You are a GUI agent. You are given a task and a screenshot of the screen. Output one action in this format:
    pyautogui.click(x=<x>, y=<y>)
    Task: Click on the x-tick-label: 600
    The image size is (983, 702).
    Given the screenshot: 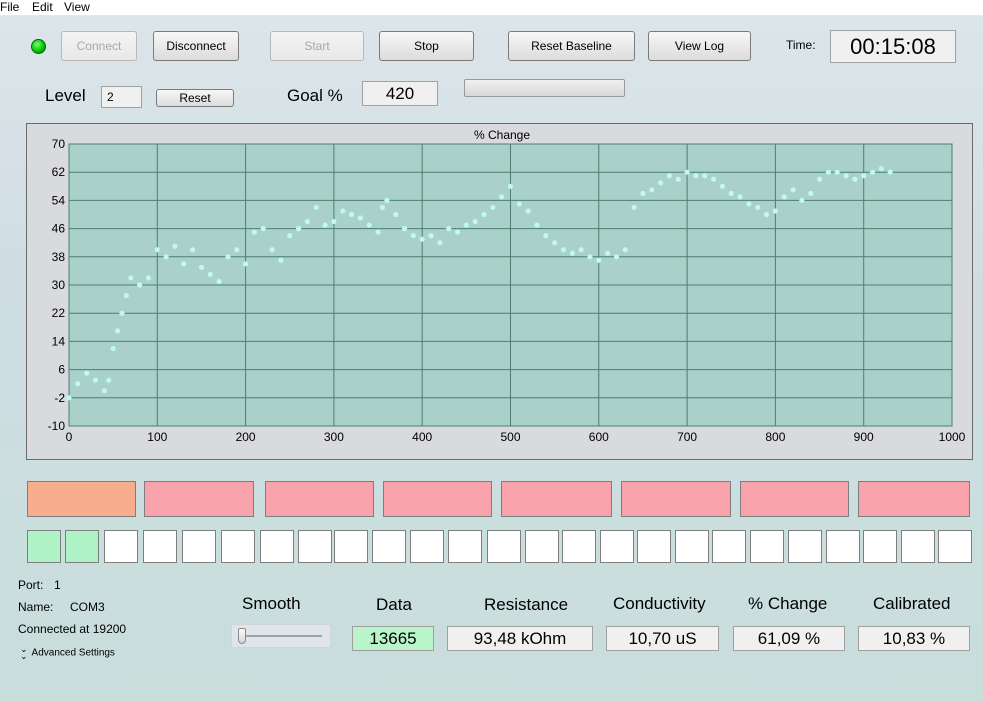 What is the action you would take?
    pyautogui.click(x=599, y=437)
    